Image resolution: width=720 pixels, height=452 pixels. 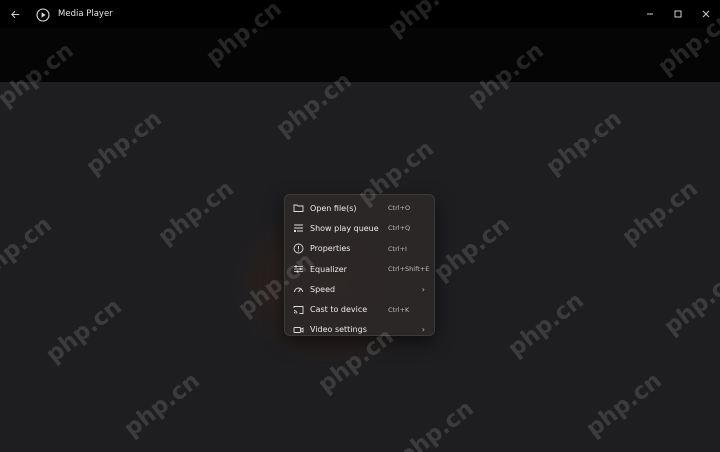 I want to click on menu-item-shortcut: Ctrl+Shift+E, so click(x=409, y=269).